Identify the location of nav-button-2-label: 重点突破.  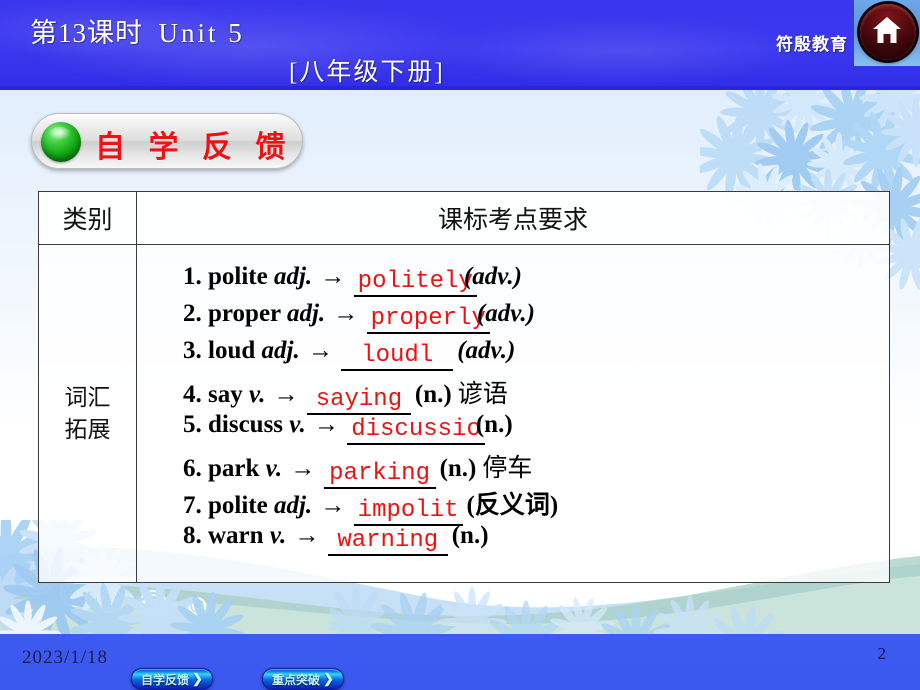
(296, 679).